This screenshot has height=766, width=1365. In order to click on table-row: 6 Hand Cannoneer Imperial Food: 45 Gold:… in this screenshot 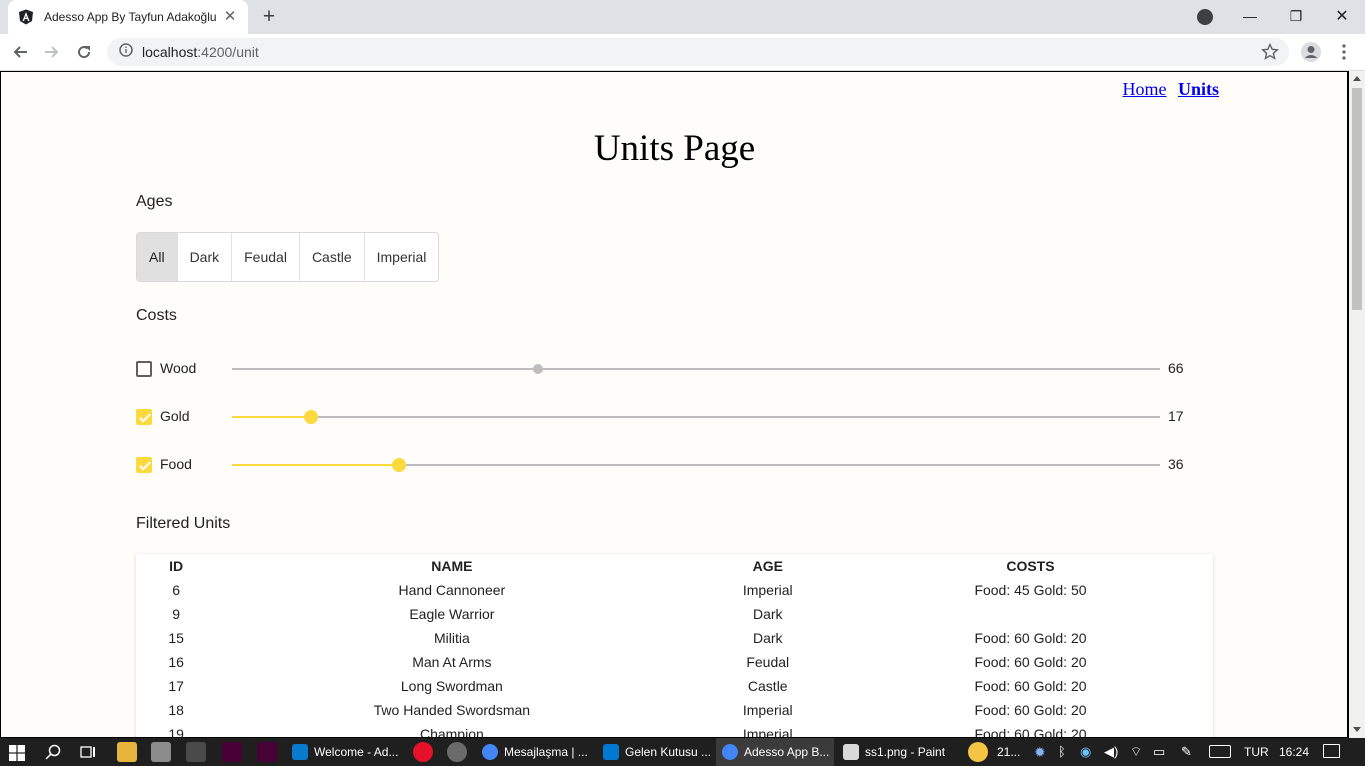, I will do `click(674, 590)`.